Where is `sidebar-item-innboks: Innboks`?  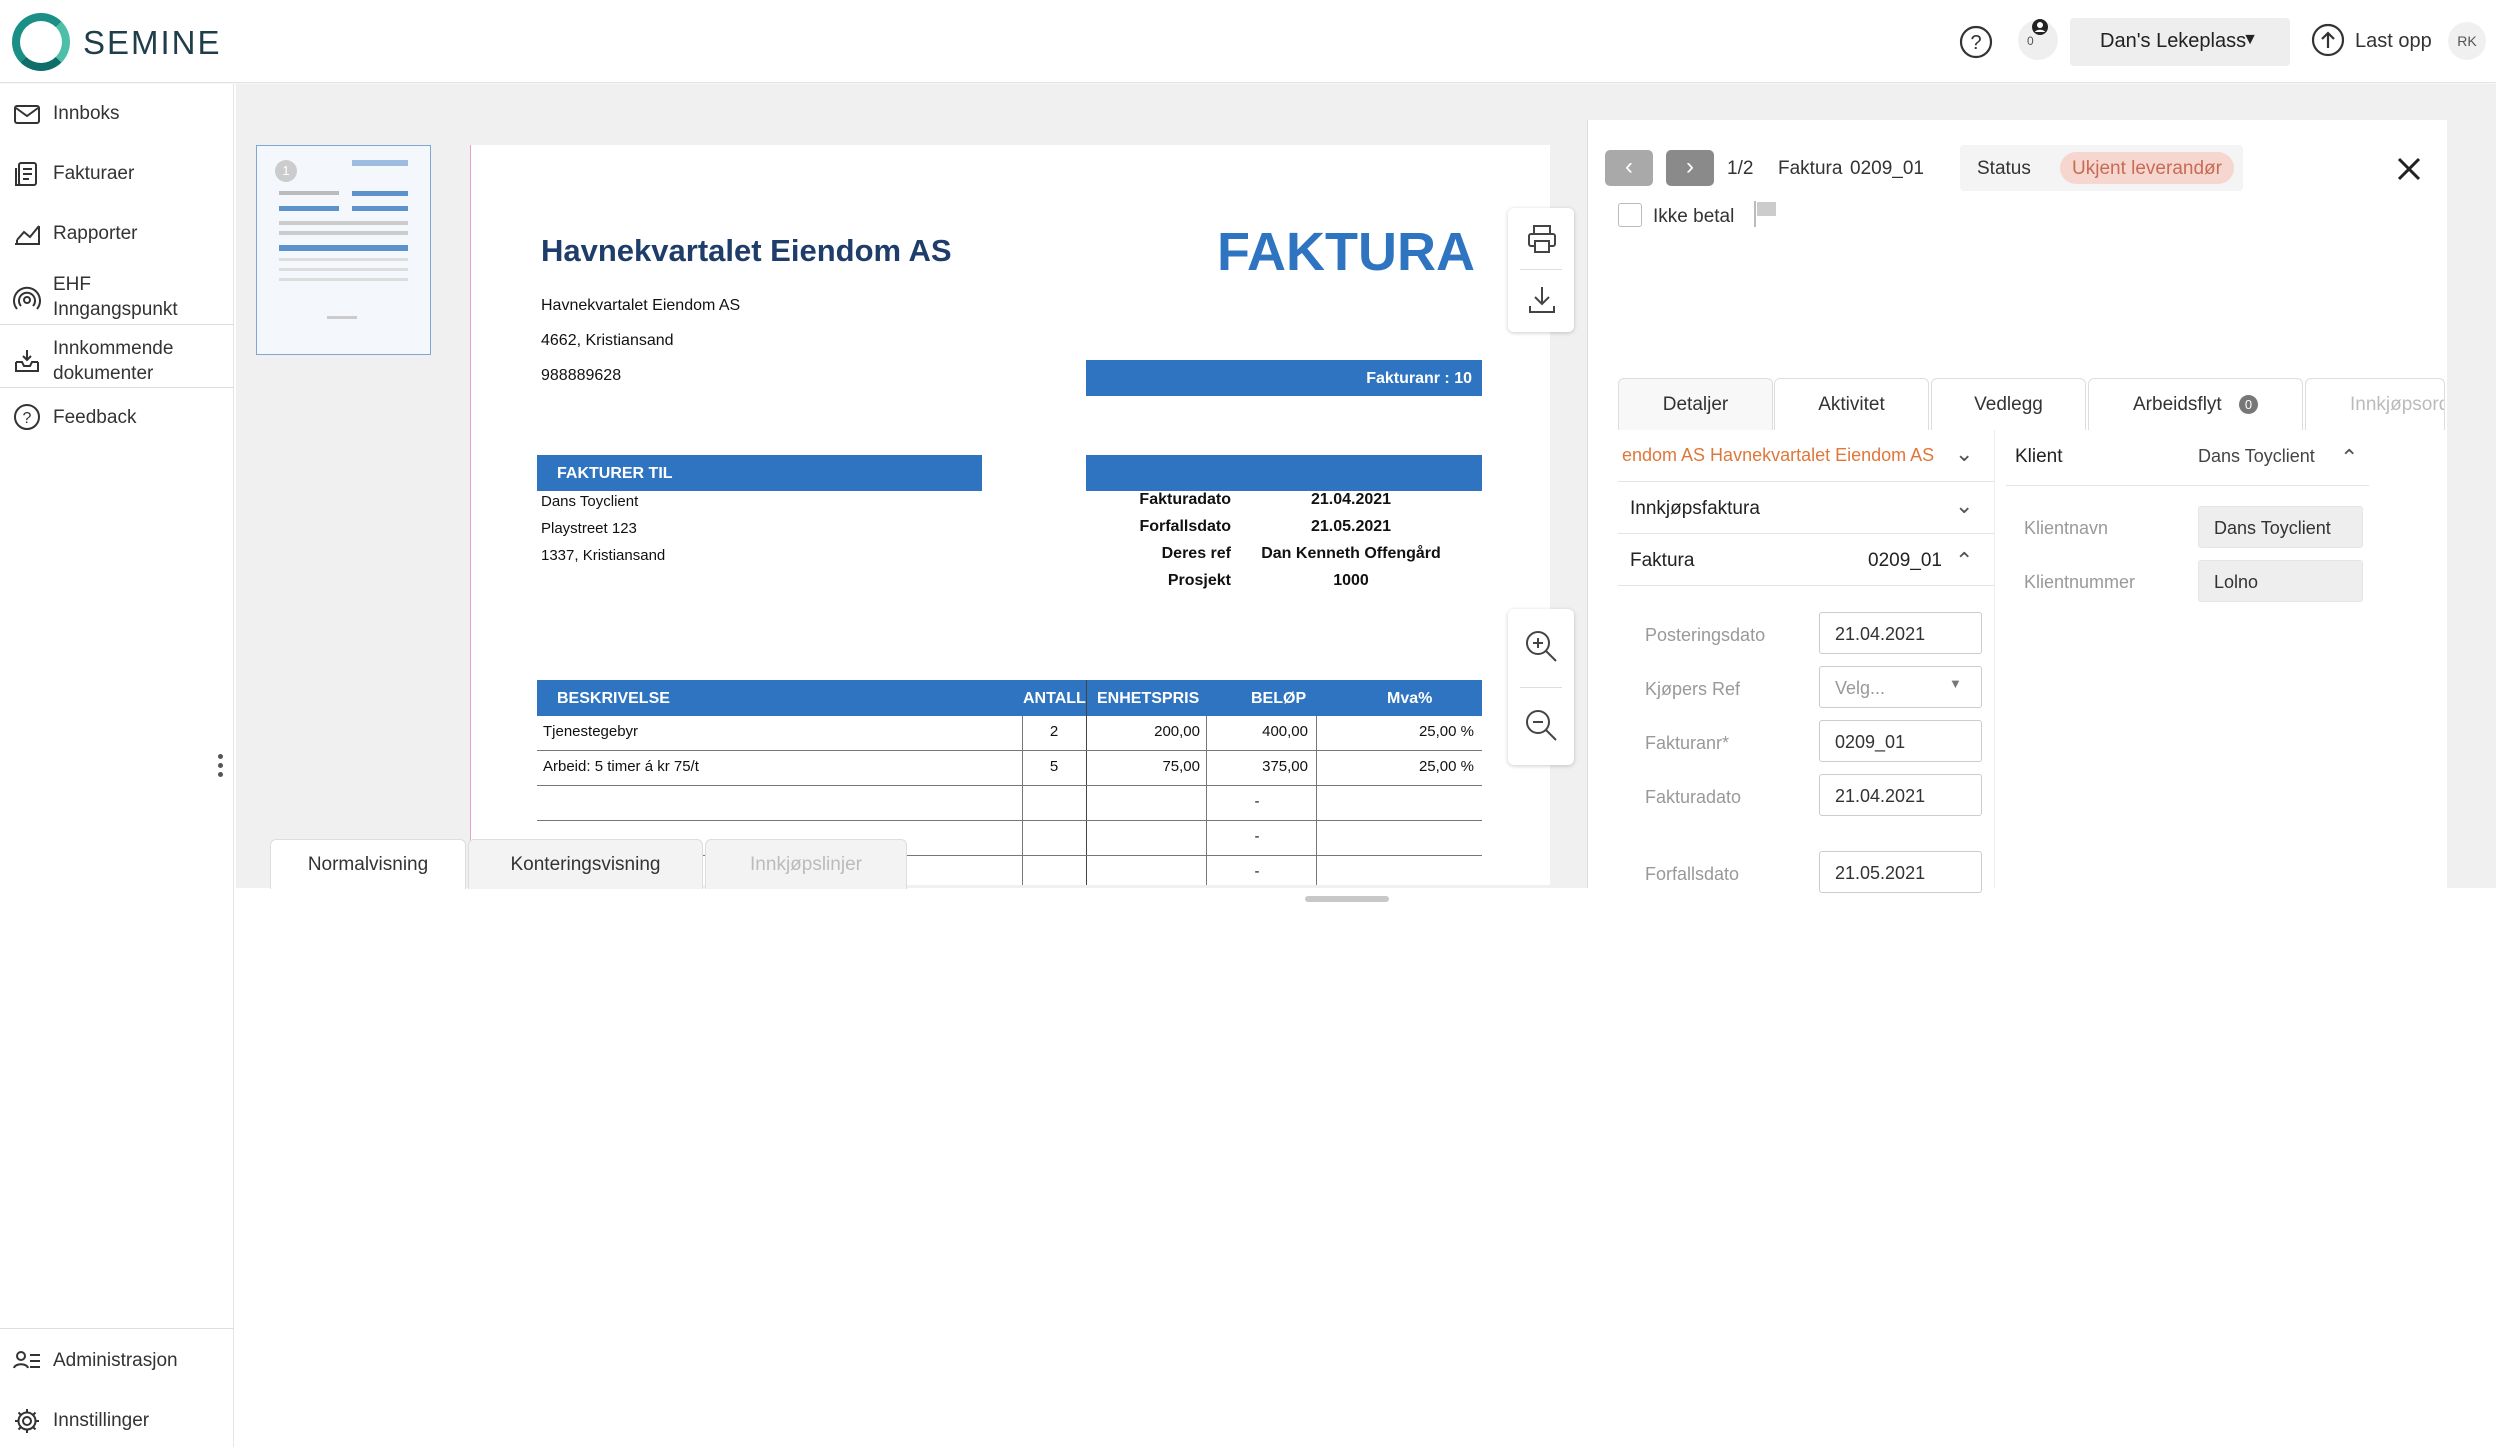
sidebar-item-innboks: Innboks is located at coordinates (117, 114).